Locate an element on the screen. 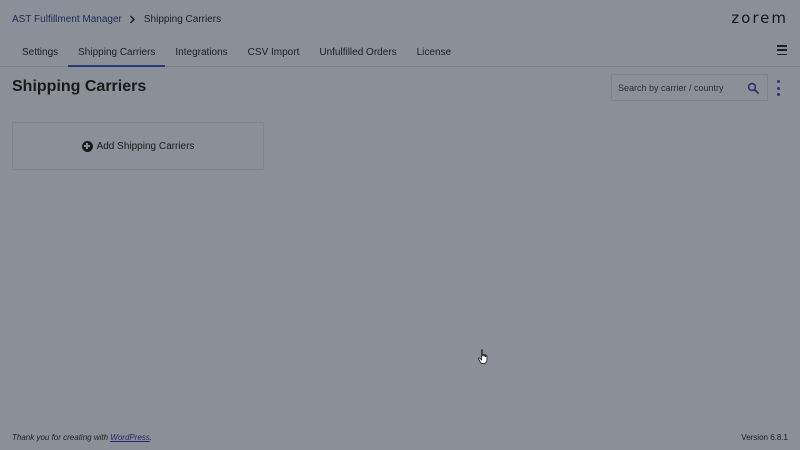 The height and width of the screenshot is (450, 800). breadcrumb-current: Shipping Carriers is located at coordinates (182, 19).